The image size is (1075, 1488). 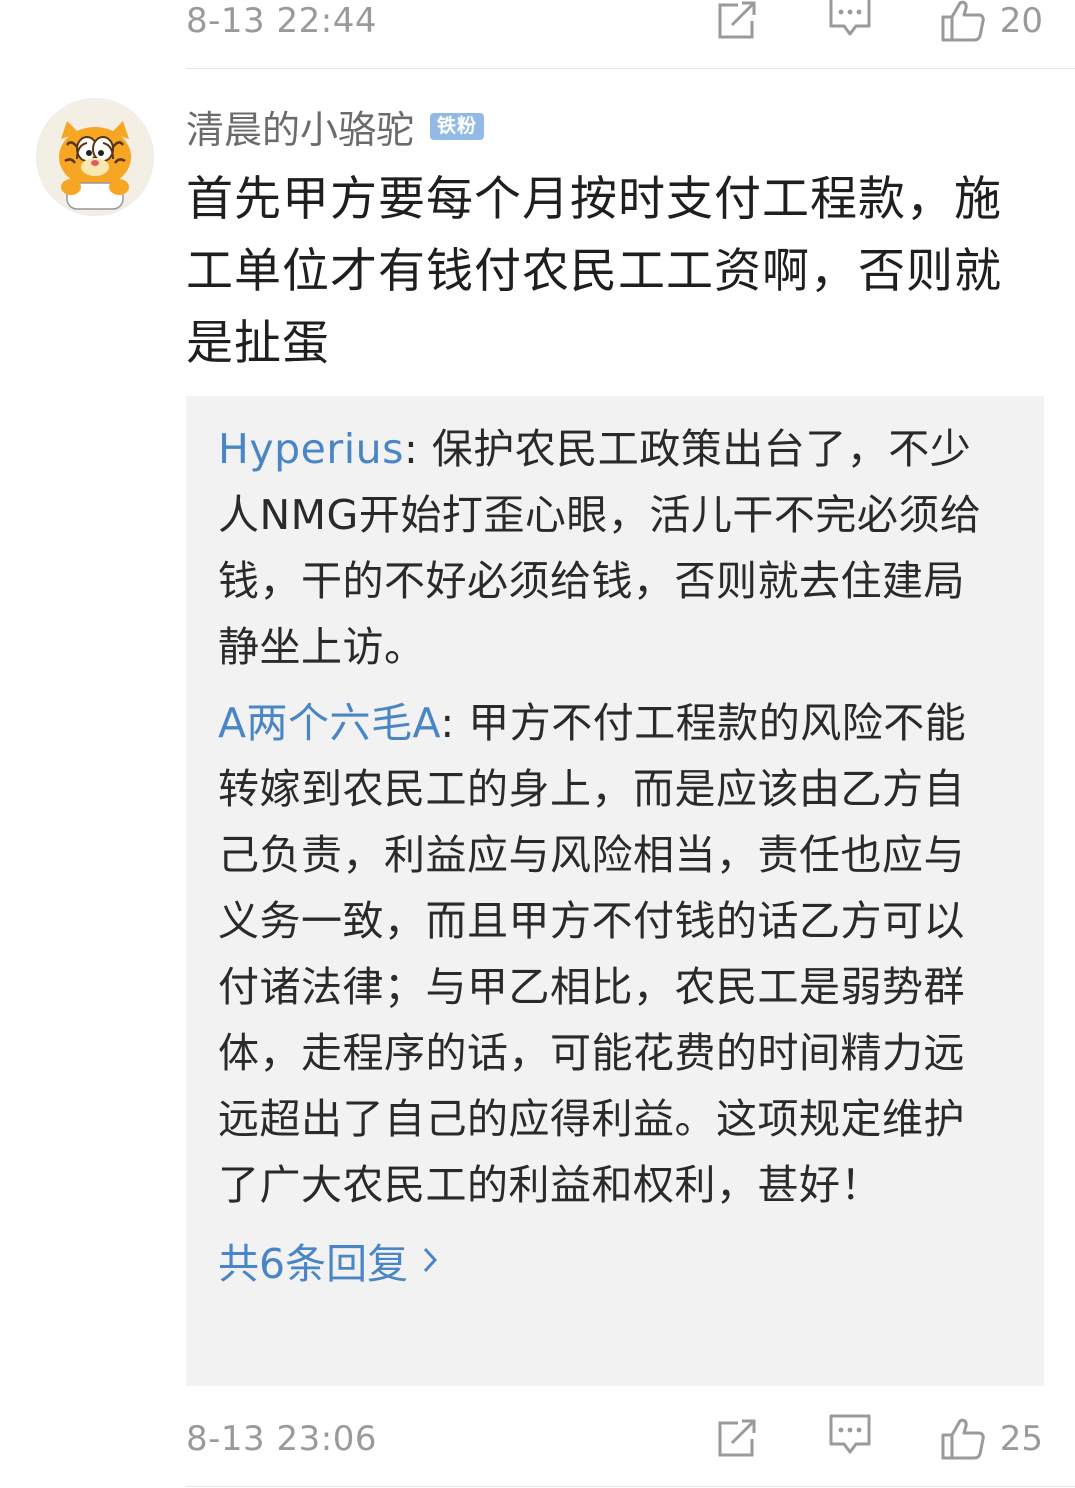 What do you see at coordinates (991, 1439) in the screenshot?
I see `like-button: 25` at bounding box center [991, 1439].